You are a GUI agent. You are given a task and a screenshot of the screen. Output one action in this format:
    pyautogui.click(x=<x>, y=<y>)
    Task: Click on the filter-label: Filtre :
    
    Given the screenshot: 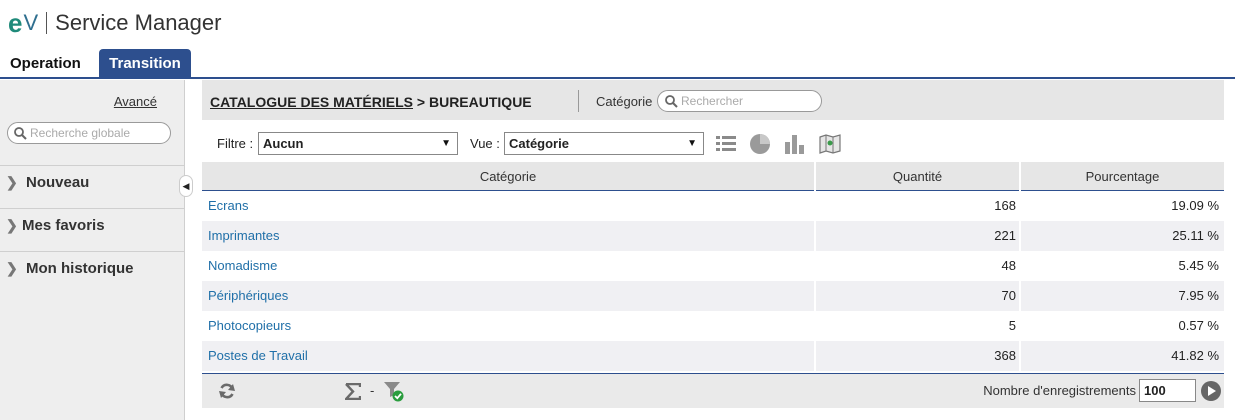 What is the action you would take?
    pyautogui.click(x=235, y=143)
    